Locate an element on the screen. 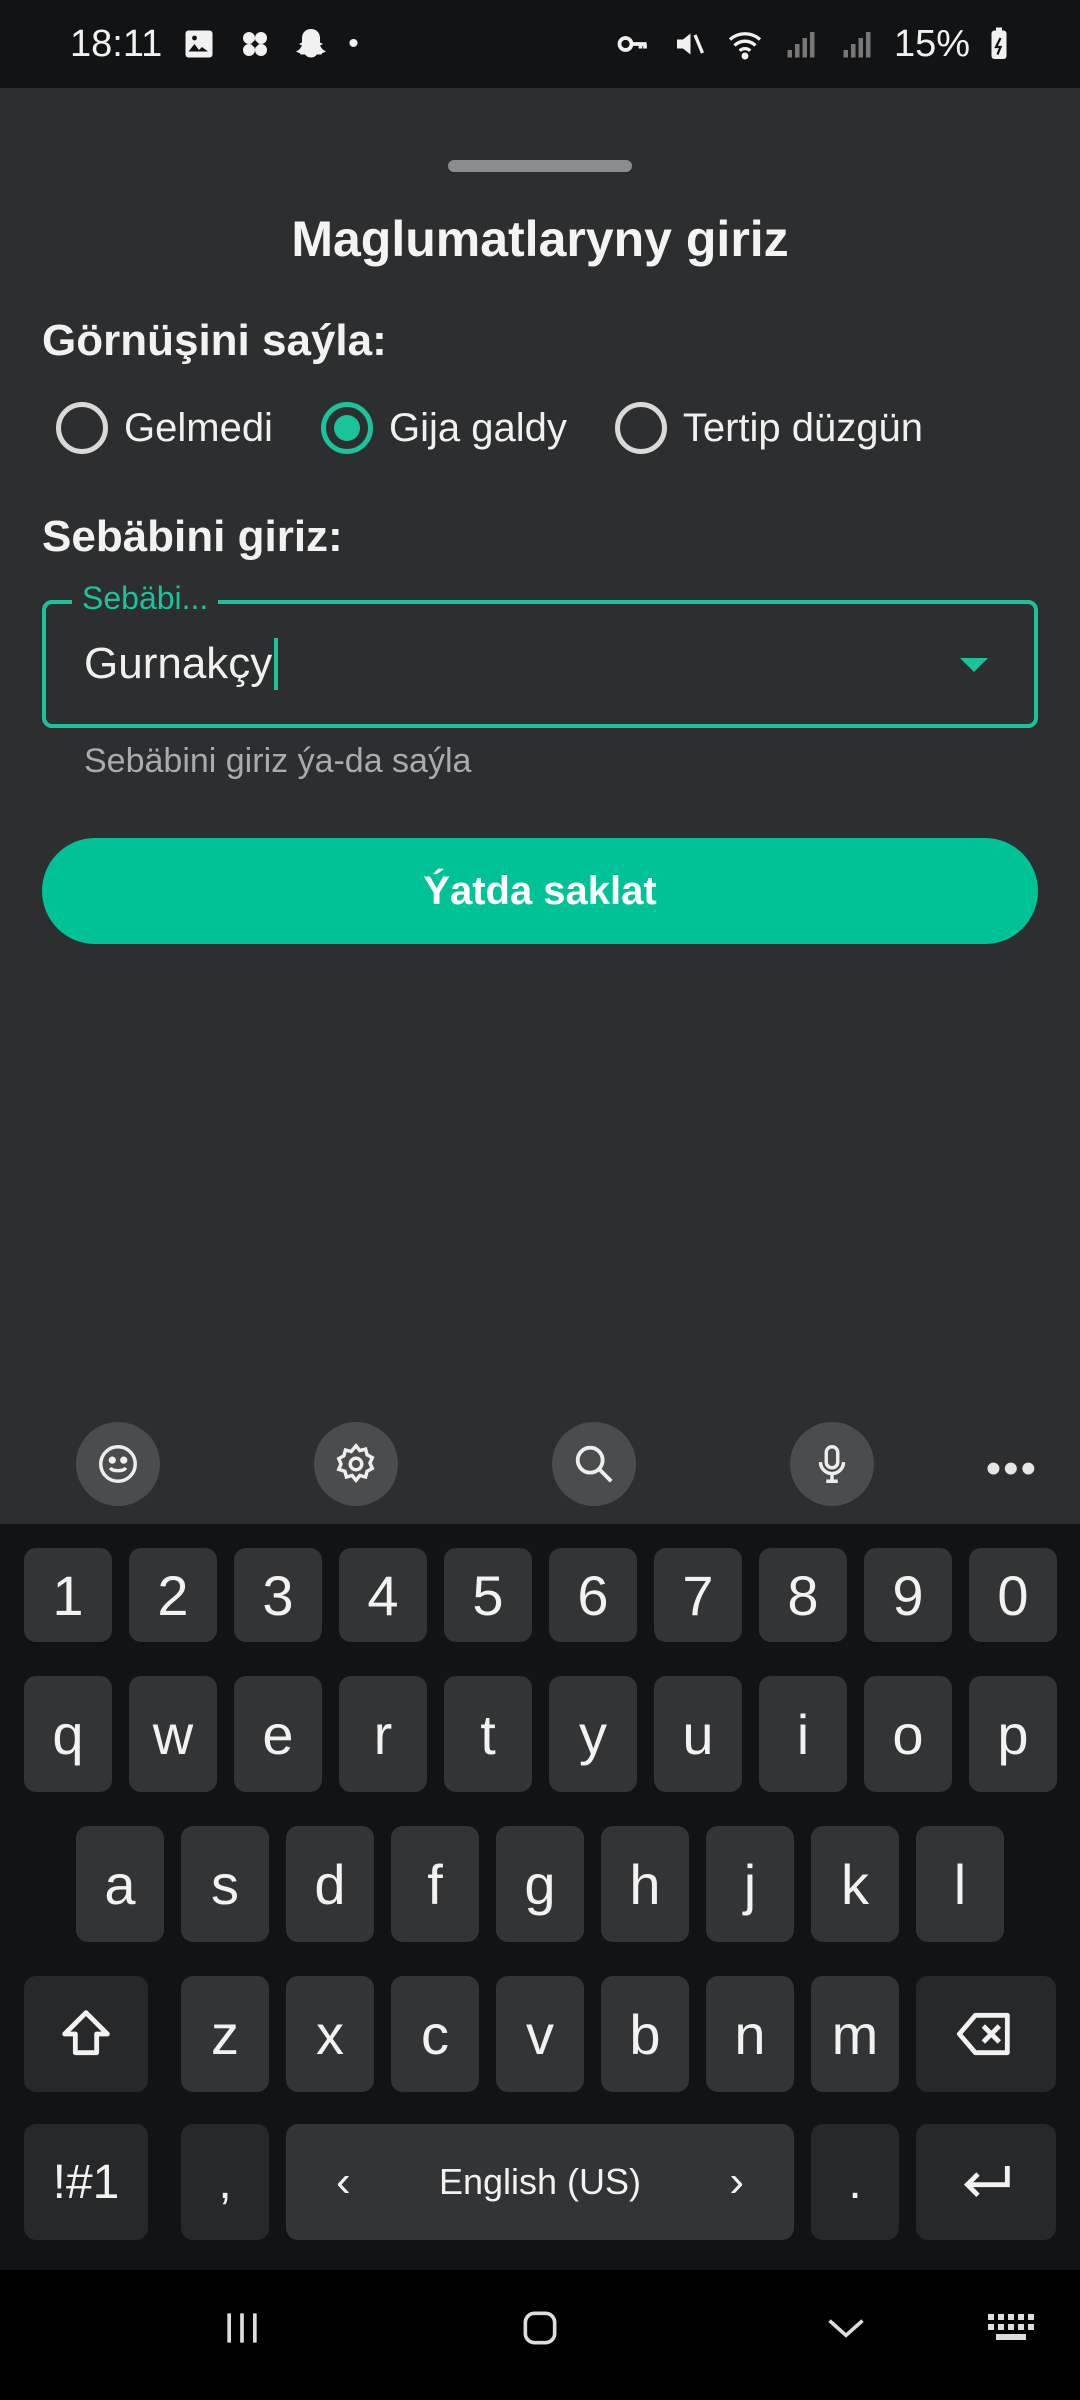 The width and height of the screenshot is (1080, 2400). radio-tertip-duzgun: Tertip düzgün is located at coordinates (768, 428).